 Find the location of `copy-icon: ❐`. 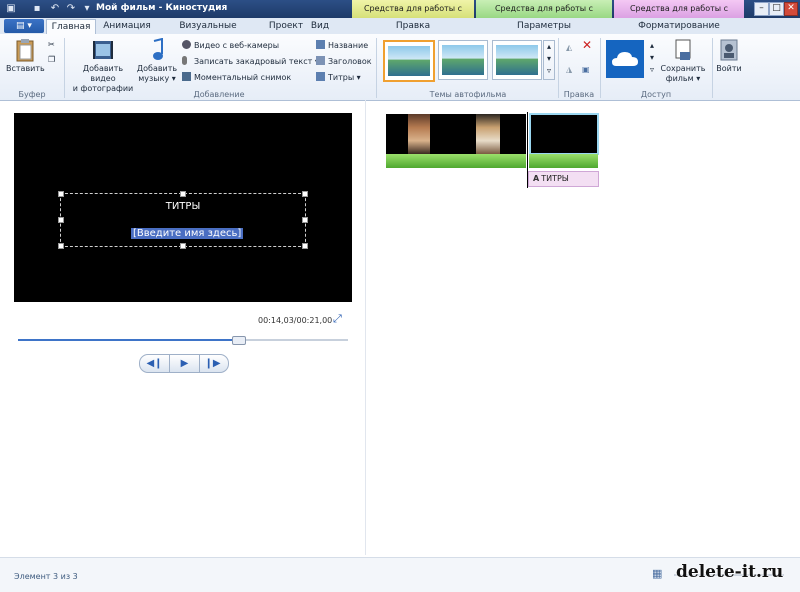

copy-icon: ❐ is located at coordinates (51, 59).